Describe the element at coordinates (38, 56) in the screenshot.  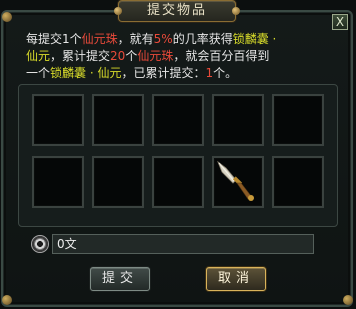
I see `reward-name-highlight: 仙元` at that location.